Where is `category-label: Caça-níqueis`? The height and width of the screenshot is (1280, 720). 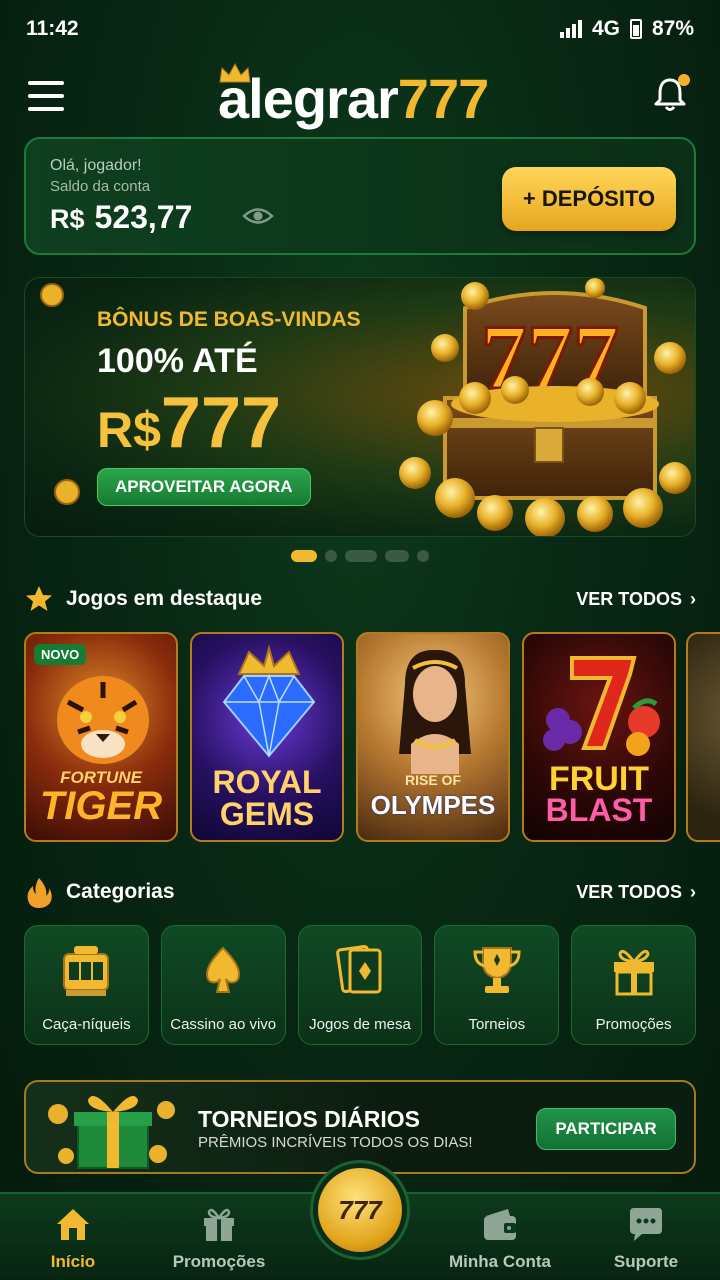
category-label: Caça-níqueis is located at coordinates (86, 1024).